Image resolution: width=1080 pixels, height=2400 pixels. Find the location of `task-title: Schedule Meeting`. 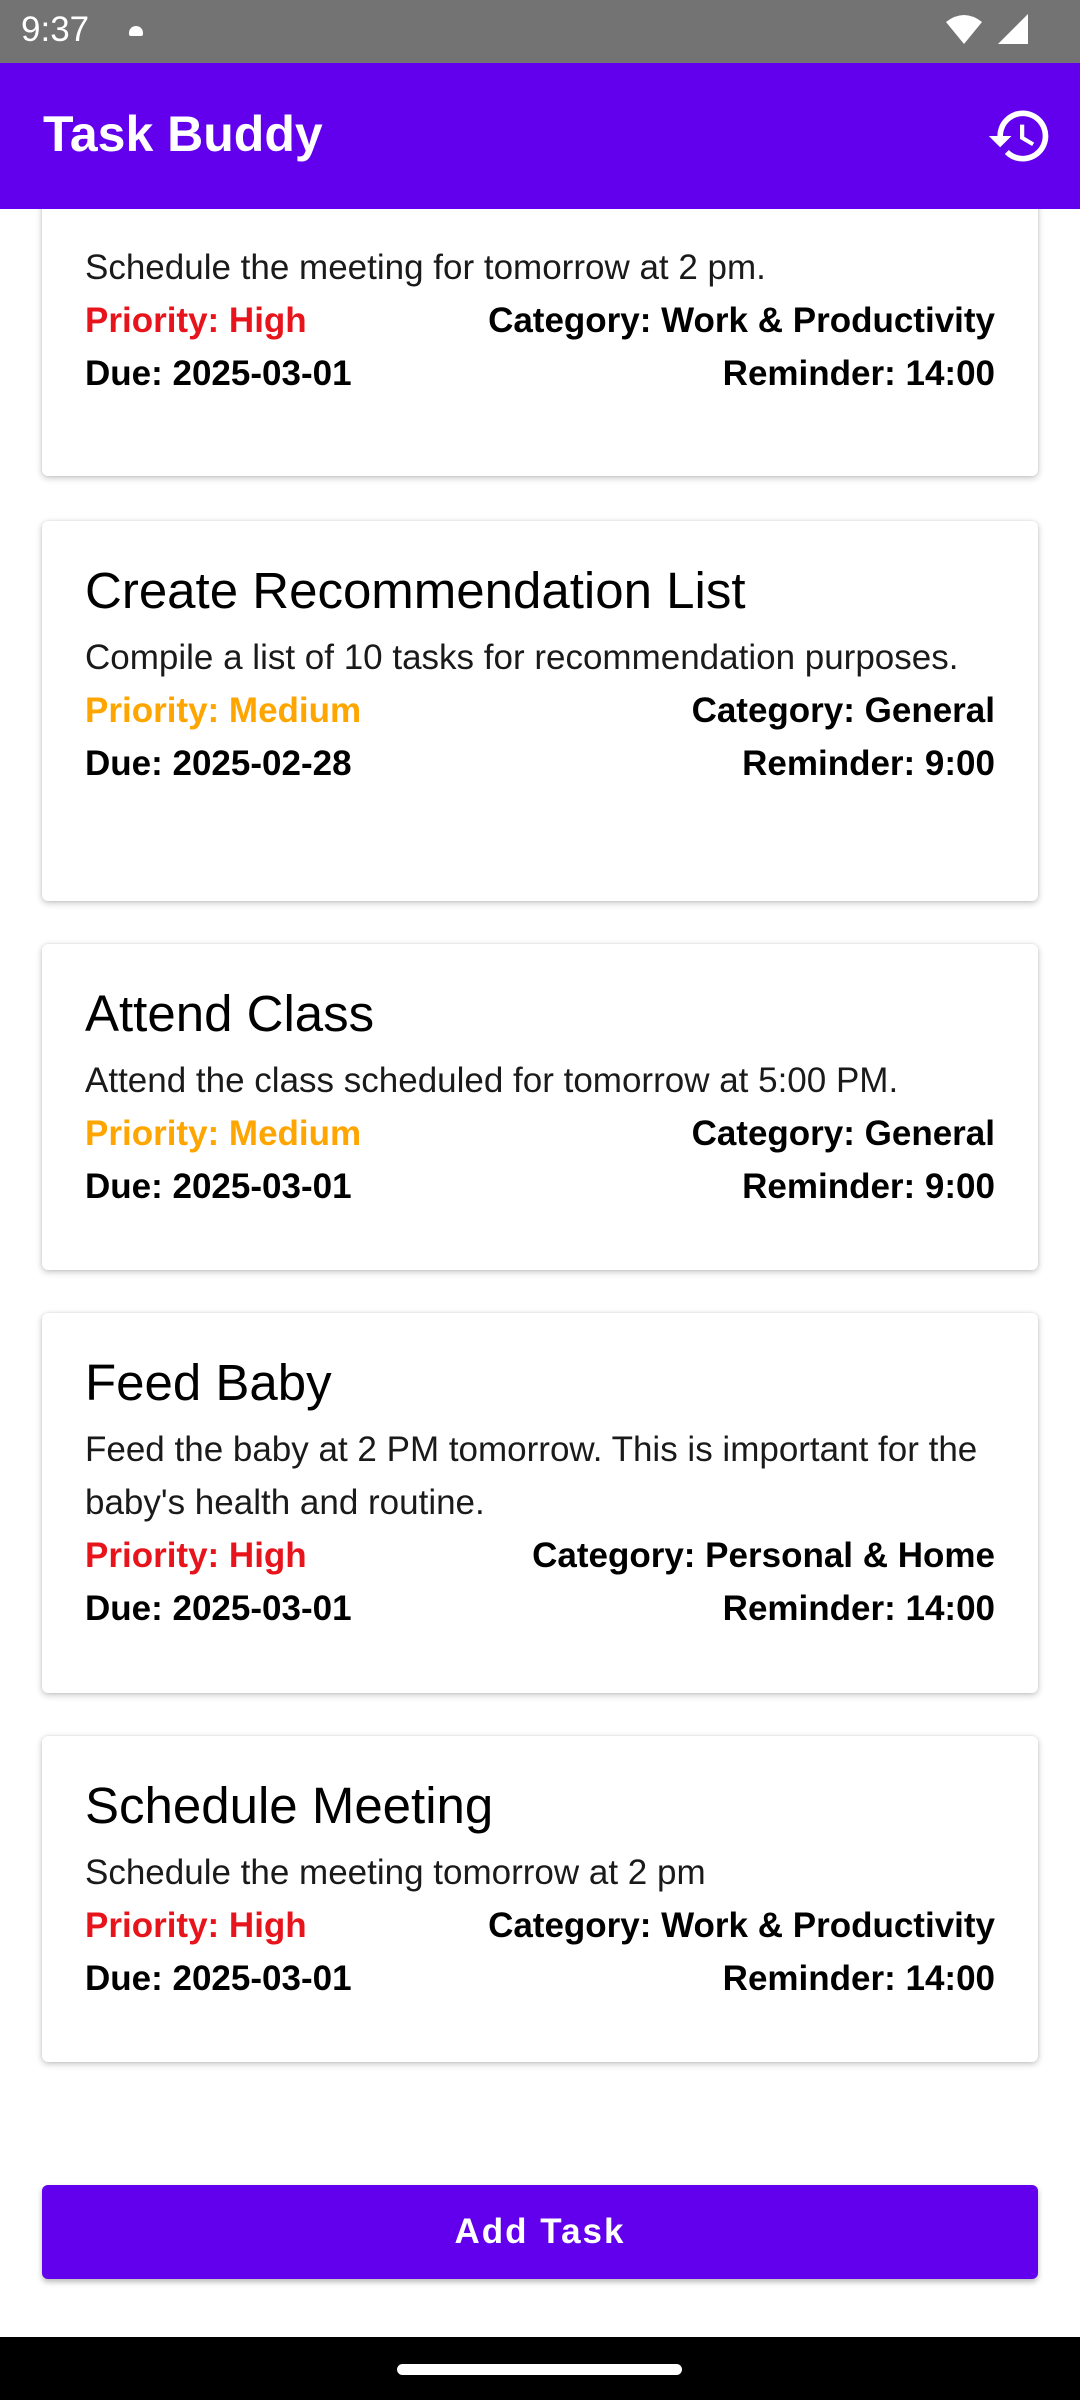

task-title: Schedule Meeting is located at coordinates (289, 1805).